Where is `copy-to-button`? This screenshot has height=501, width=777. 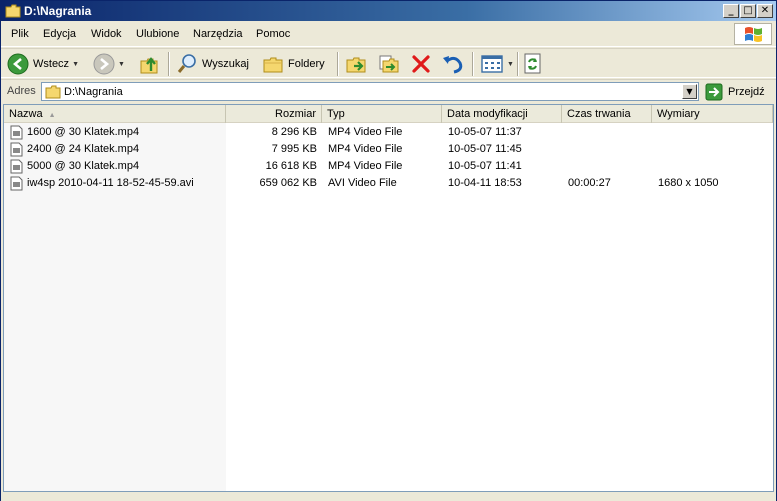
copy-to-button is located at coordinates (388, 64).